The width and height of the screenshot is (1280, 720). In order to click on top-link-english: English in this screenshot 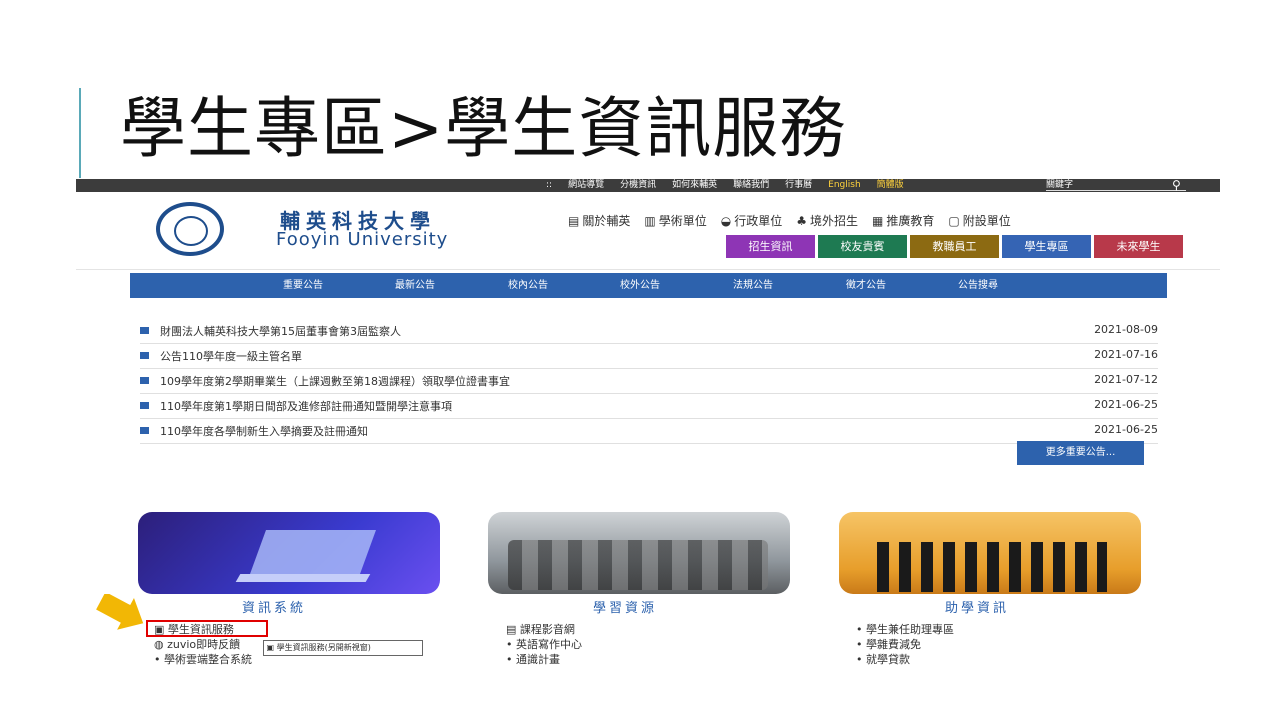, I will do `click(844, 185)`.